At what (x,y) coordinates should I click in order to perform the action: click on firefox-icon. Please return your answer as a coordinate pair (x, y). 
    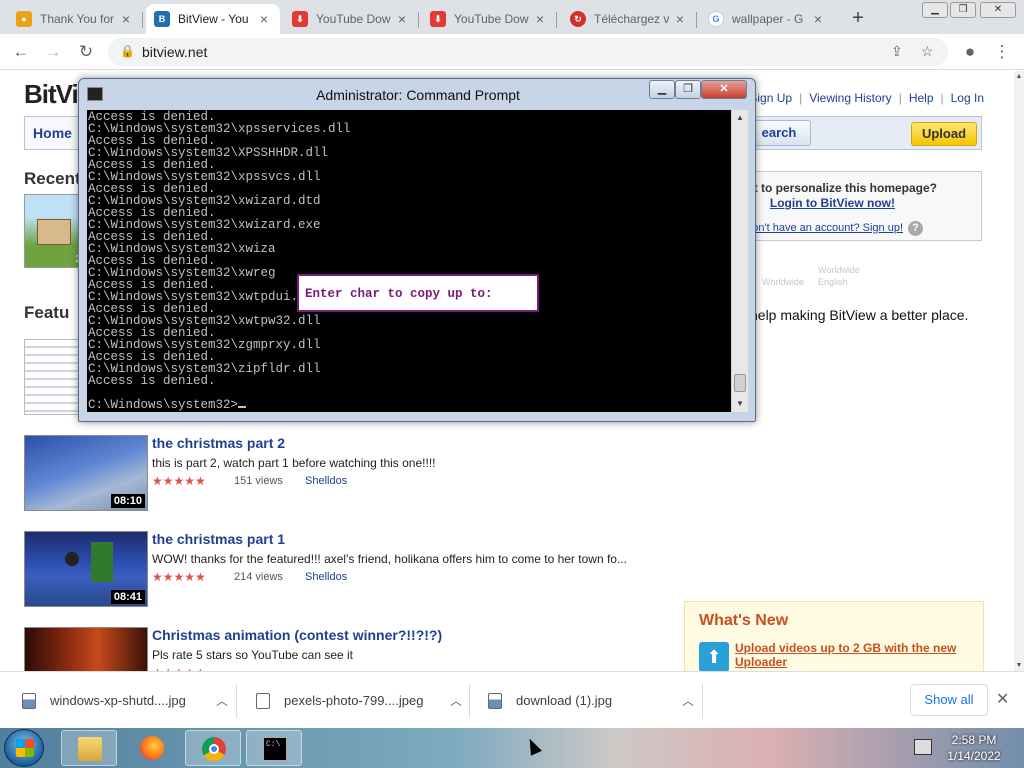
    Looking at the image, I should click on (152, 748).